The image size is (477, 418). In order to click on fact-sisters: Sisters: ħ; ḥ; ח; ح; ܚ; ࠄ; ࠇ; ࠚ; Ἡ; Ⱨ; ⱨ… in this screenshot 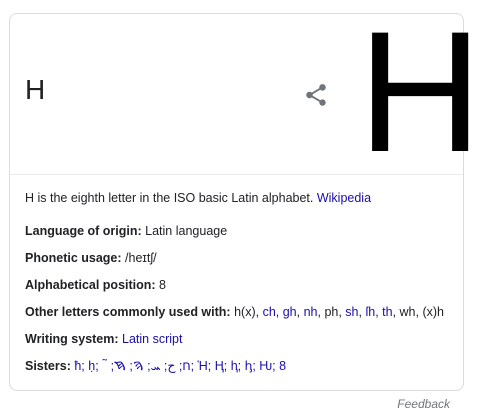, I will do `click(240, 366)`.